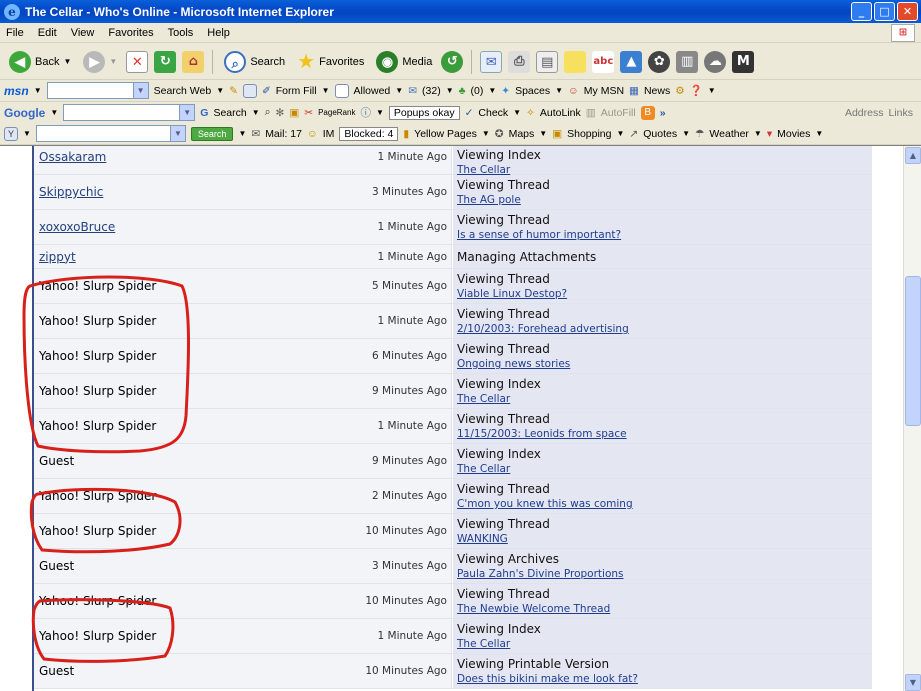  What do you see at coordinates (330, 61) in the screenshot?
I see `favorites-button: ★ Favorites` at bounding box center [330, 61].